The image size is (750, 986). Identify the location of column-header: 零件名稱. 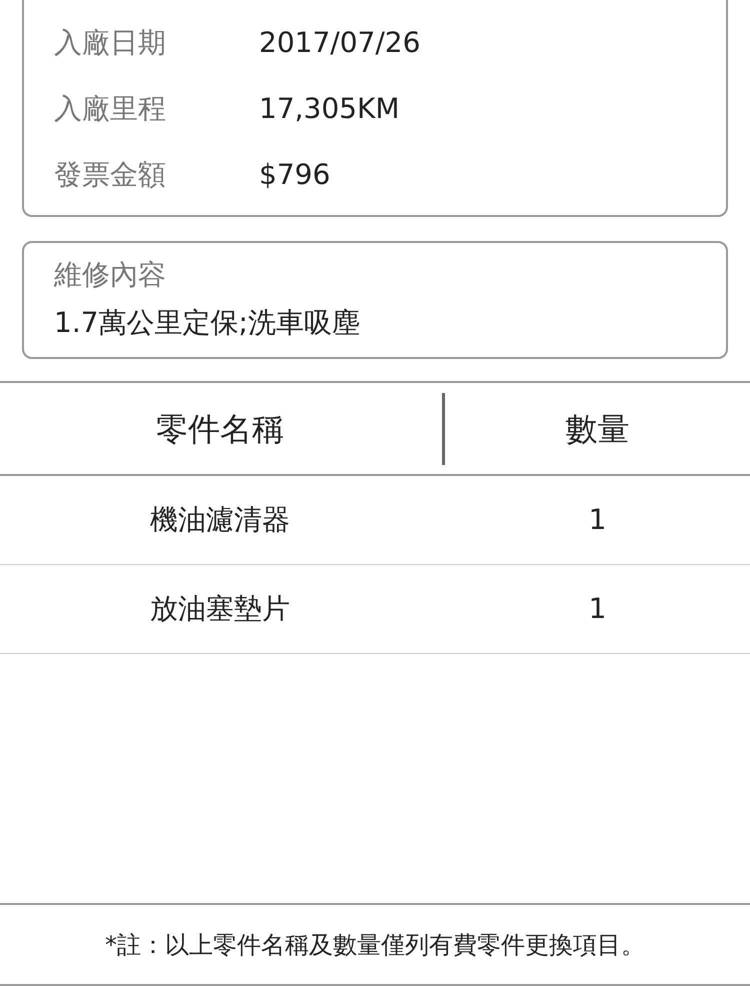
(220, 429).